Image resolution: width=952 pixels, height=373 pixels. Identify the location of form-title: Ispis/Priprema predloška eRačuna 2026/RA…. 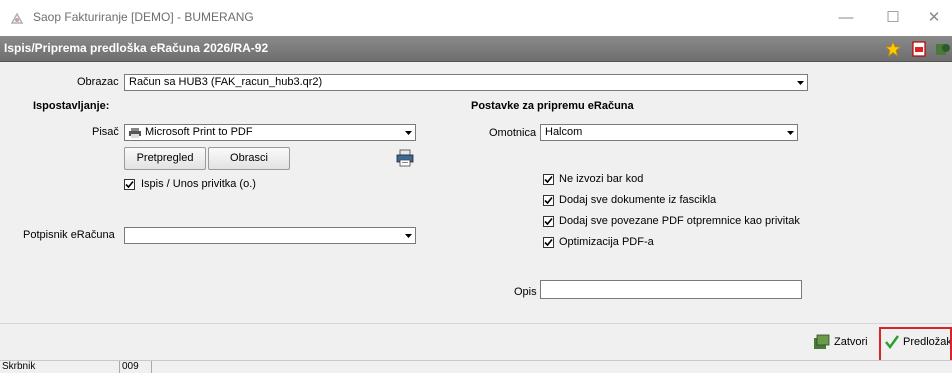
(136, 48).